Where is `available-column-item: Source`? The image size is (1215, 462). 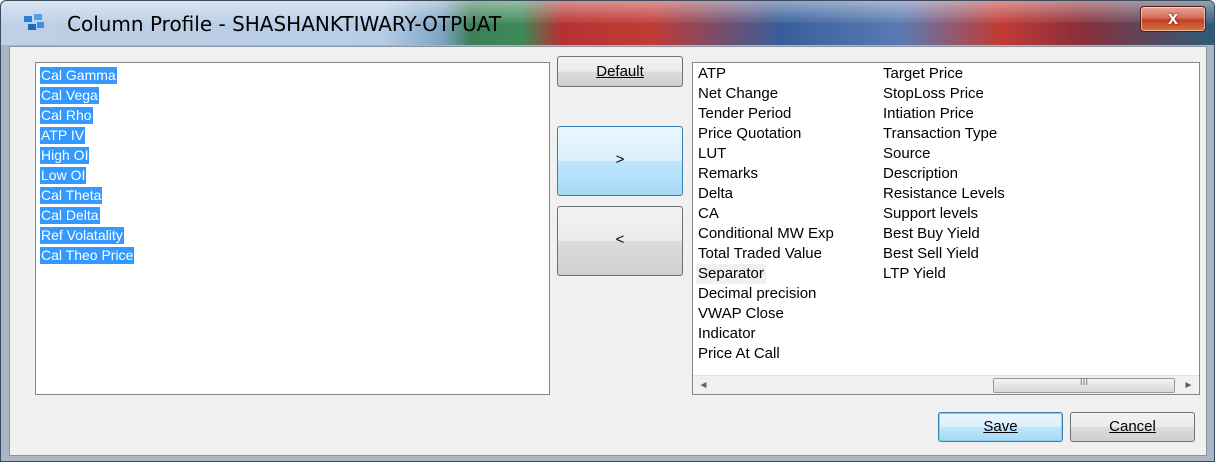
available-column-item: Source is located at coordinates (907, 154).